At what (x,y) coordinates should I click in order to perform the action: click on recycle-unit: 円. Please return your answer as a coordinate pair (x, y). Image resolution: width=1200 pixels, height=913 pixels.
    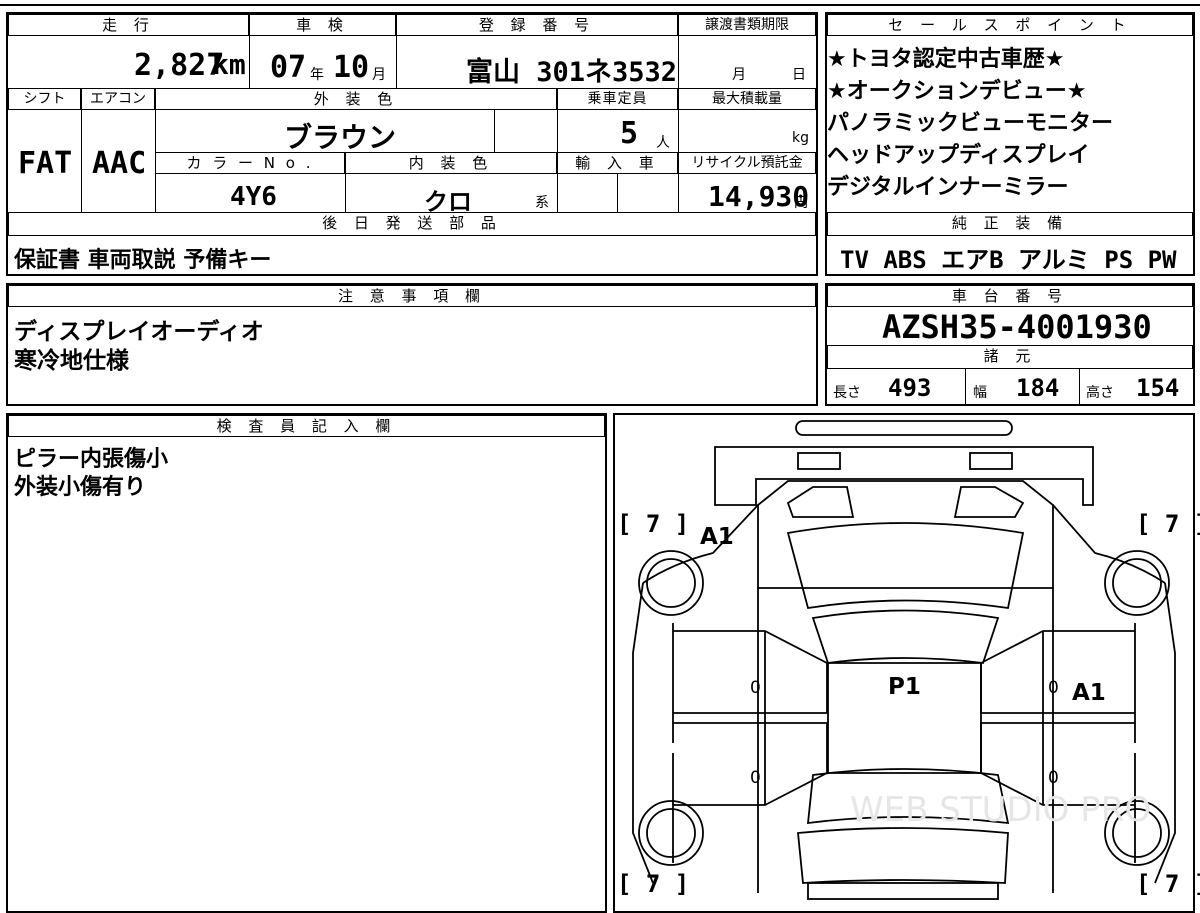
    Looking at the image, I should click on (801, 203).